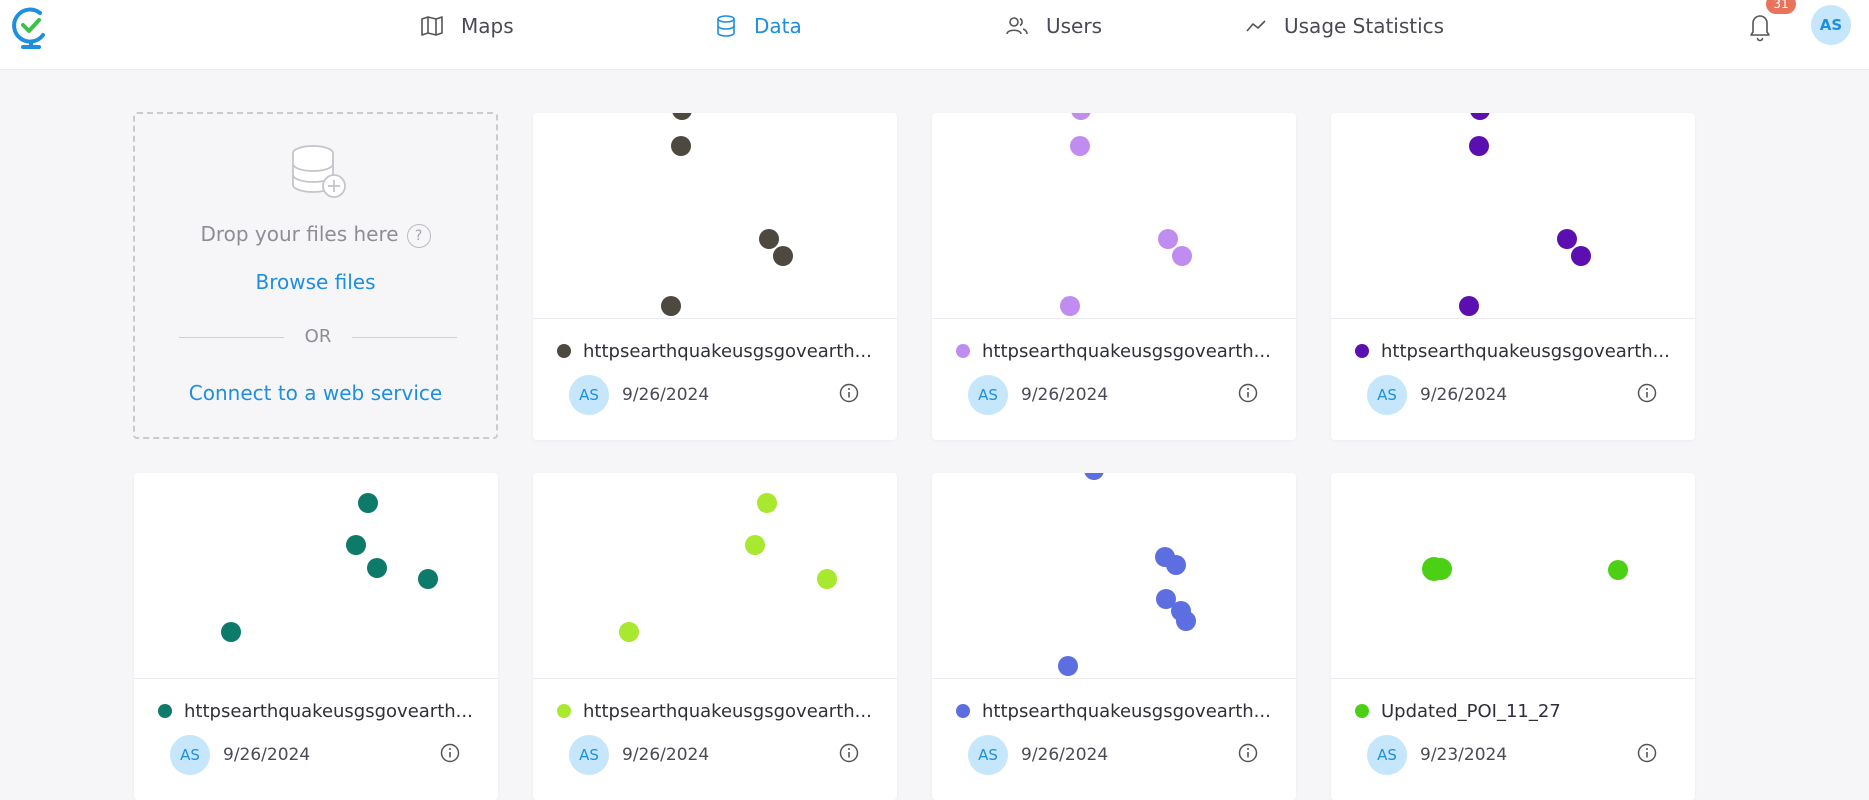  I want to click on nav-data-label: Data, so click(778, 26).